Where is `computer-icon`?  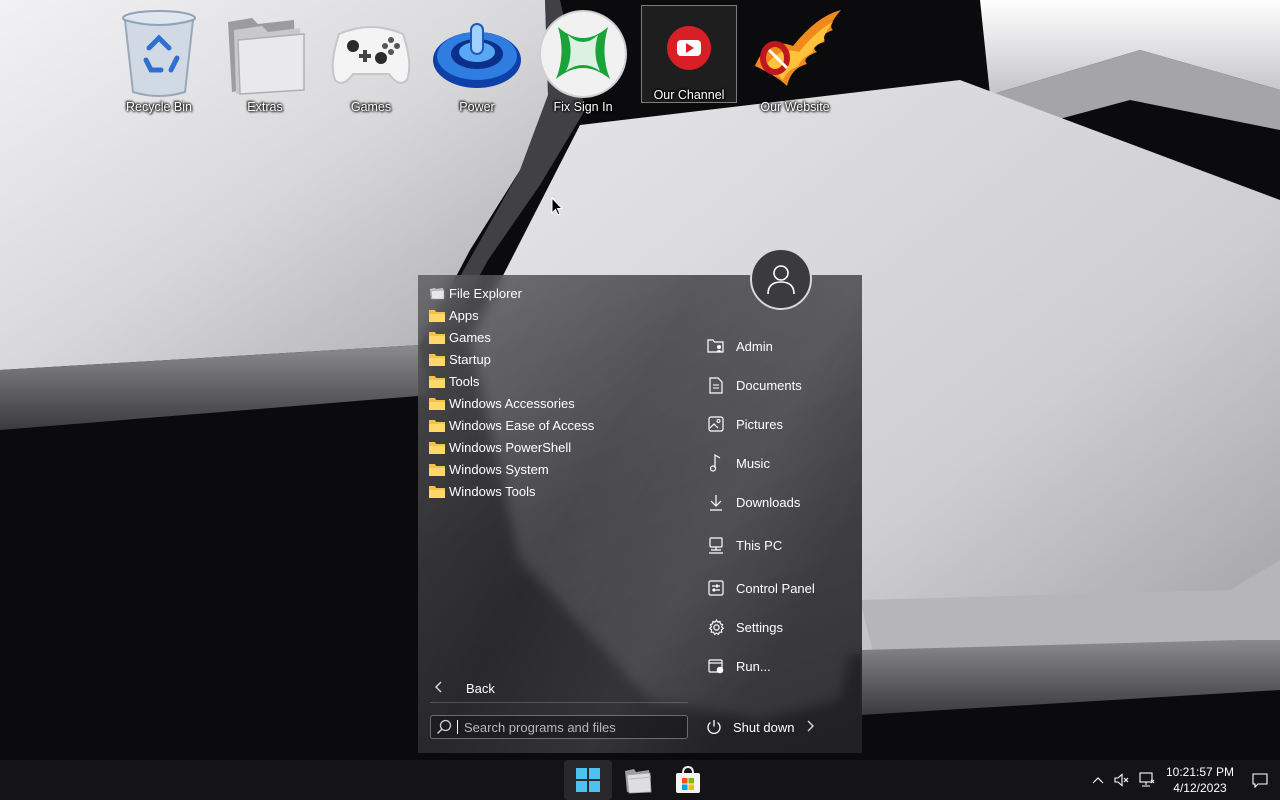
computer-icon is located at coordinates (716, 545).